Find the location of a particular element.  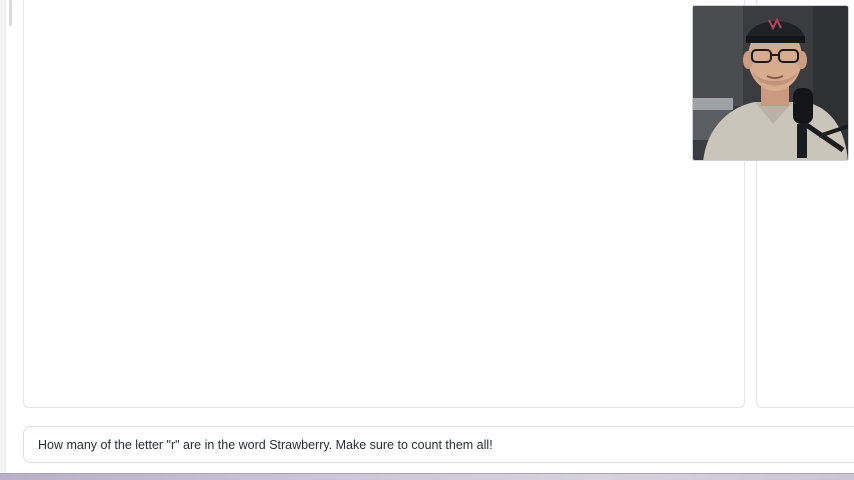

left-sidebar-edge is located at coordinates (3, 237).